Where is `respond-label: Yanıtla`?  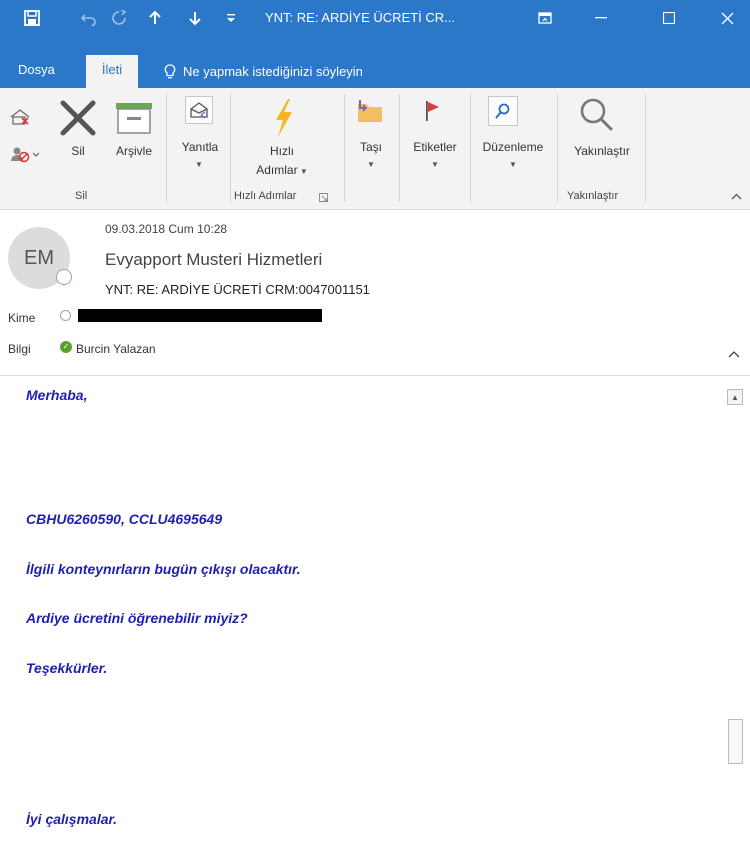 respond-label: Yanıtla is located at coordinates (200, 147).